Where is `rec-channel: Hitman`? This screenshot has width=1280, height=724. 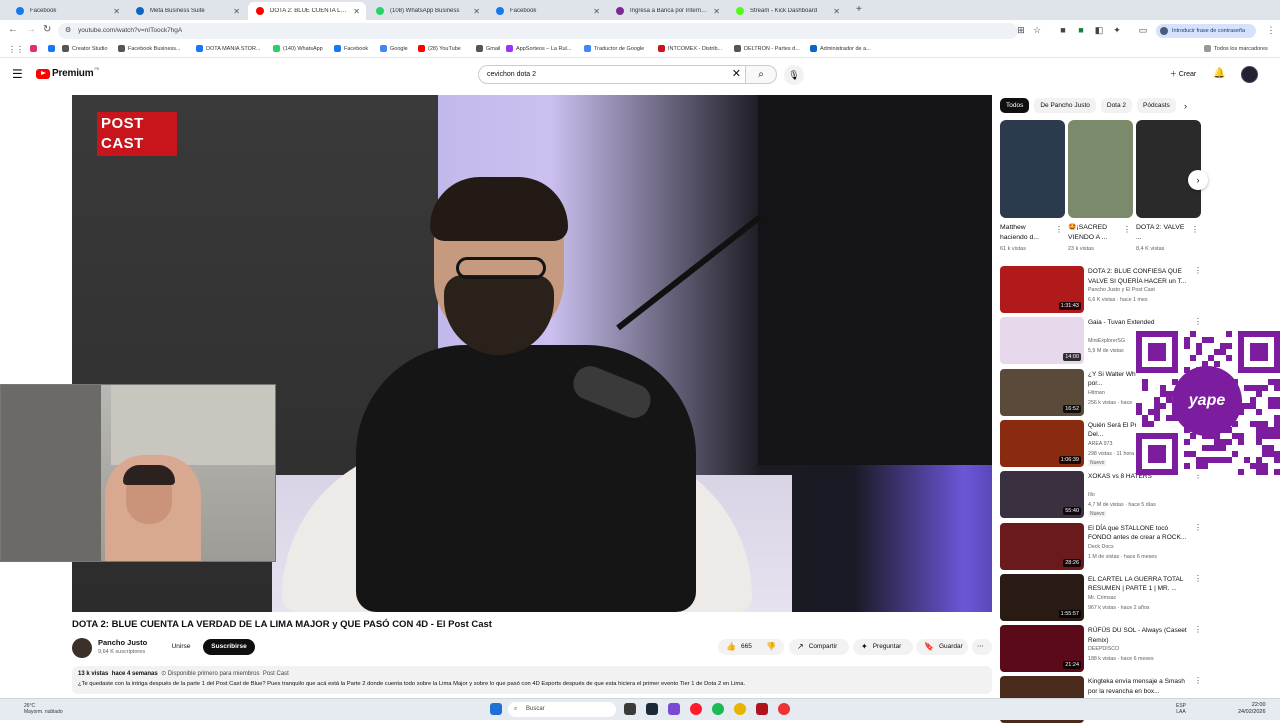 rec-channel: Hitman is located at coordinates (1096, 393).